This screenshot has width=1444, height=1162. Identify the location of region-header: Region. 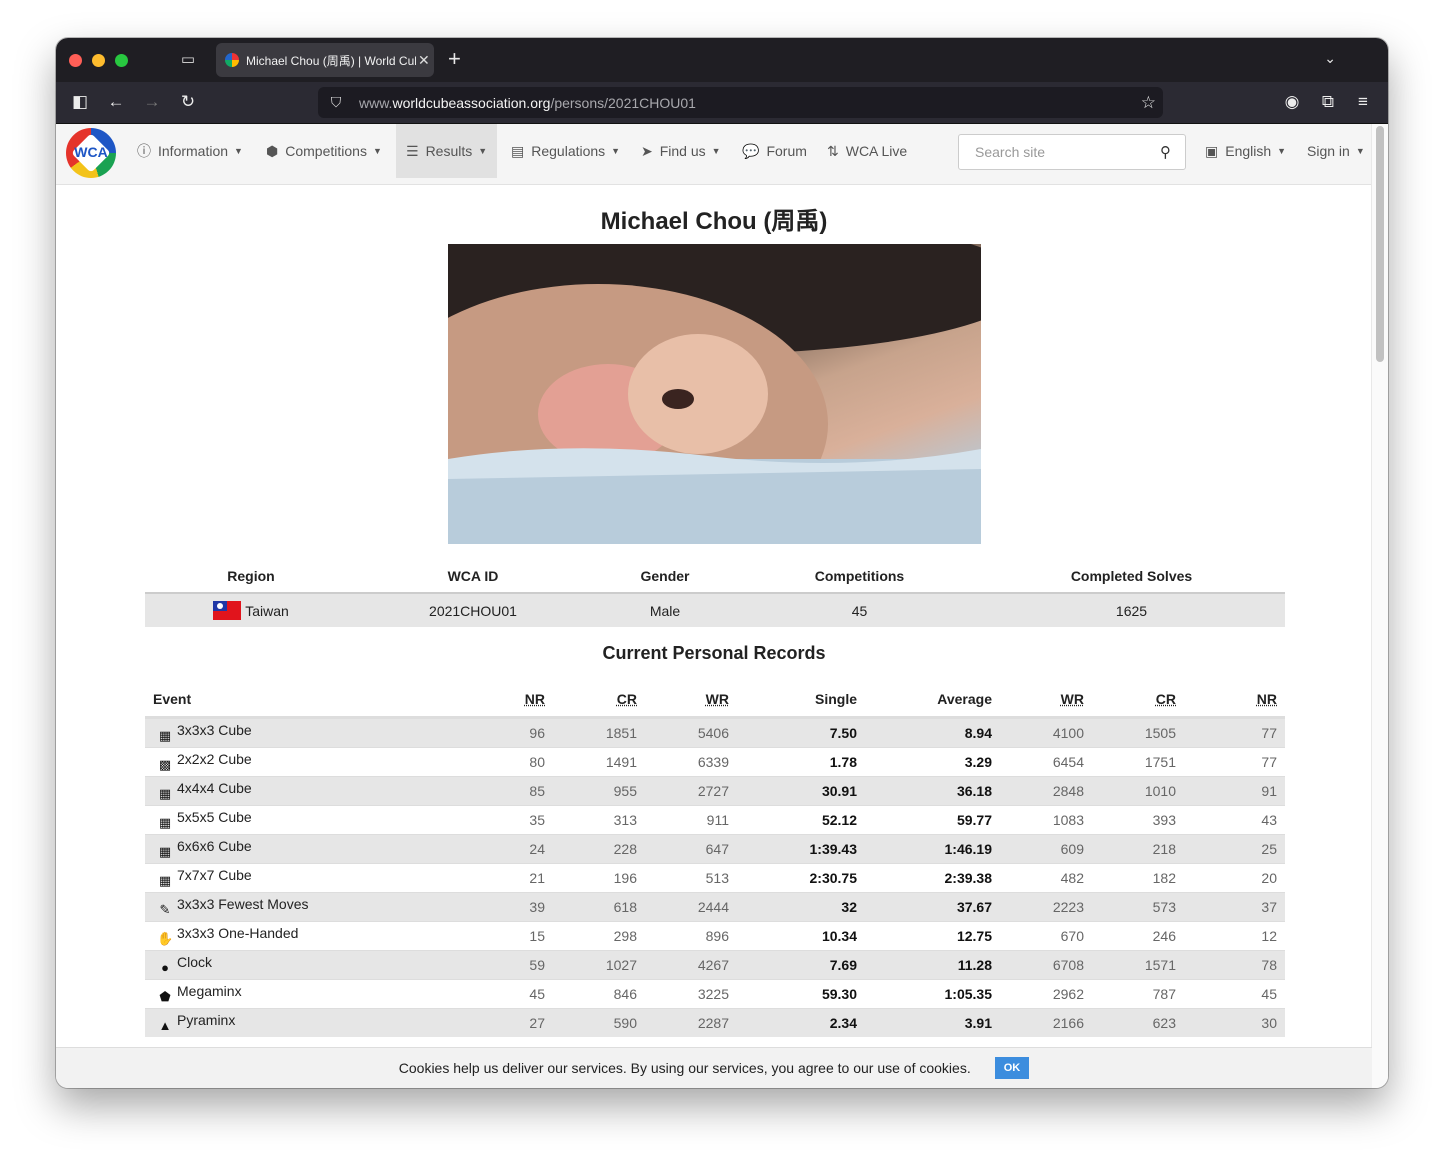
(251, 576).